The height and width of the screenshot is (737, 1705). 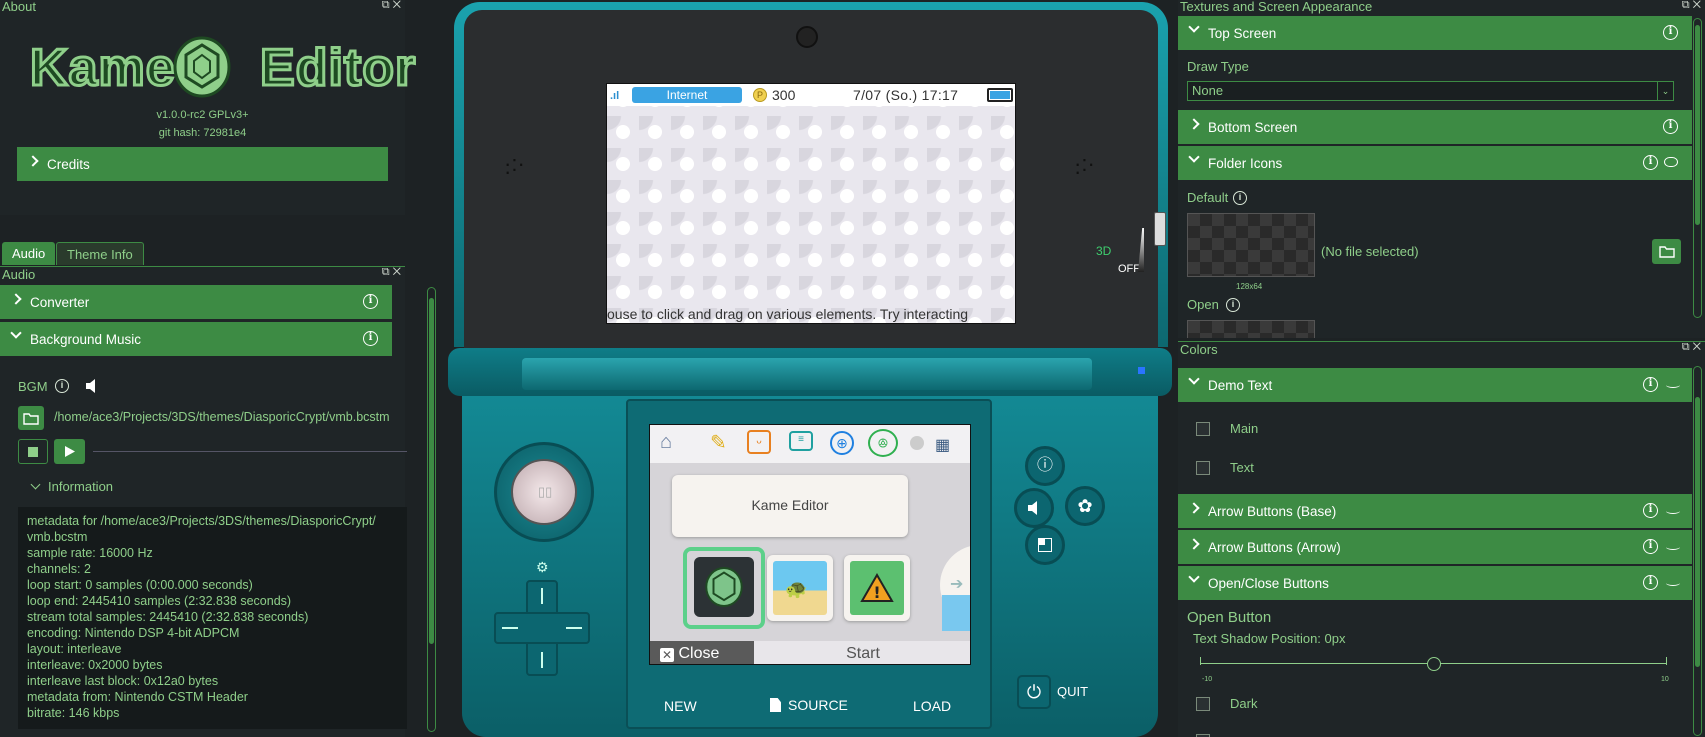 What do you see at coordinates (1691, 348) in the screenshot?
I see `colors-panel-controls: ⧉ ✕` at bounding box center [1691, 348].